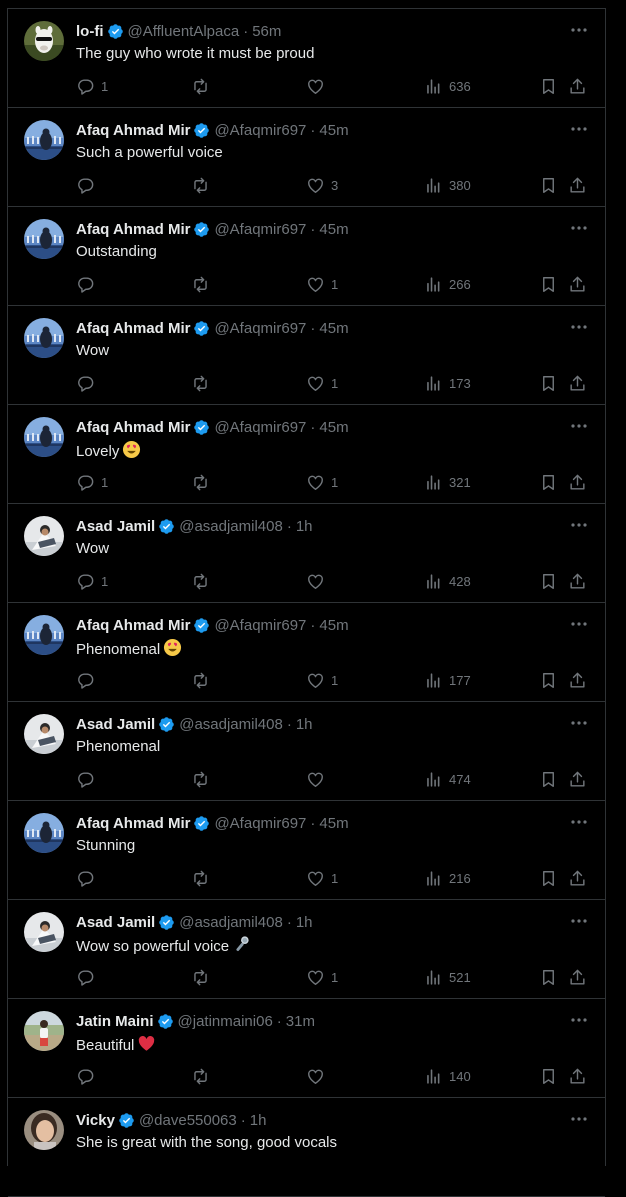 The width and height of the screenshot is (626, 1197). I want to click on display-name: Jatin Maini, so click(115, 1021).